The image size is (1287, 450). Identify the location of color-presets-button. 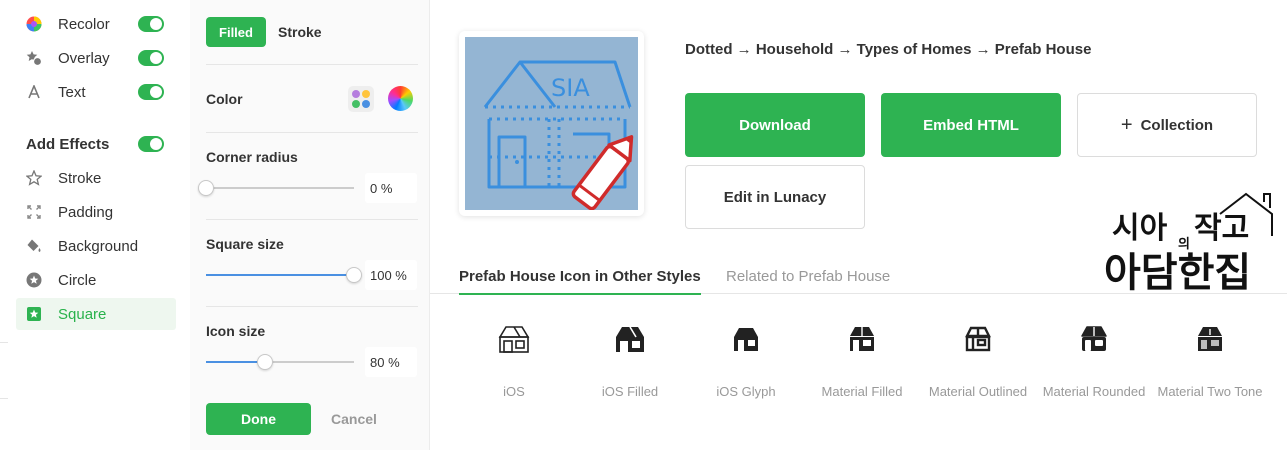
(361, 99).